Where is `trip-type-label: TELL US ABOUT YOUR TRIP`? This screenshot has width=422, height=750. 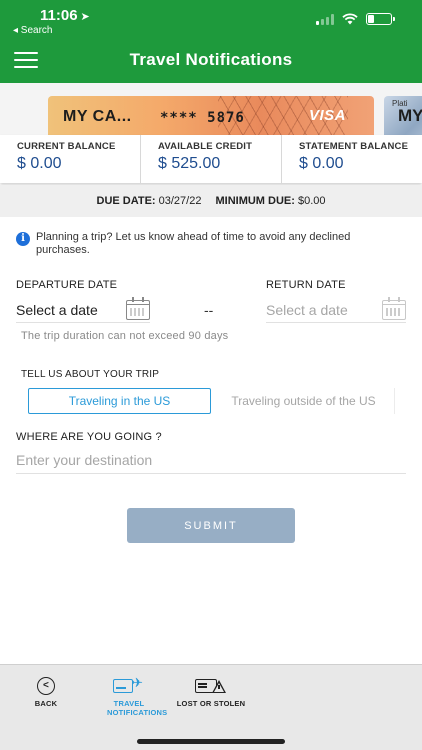 trip-type-label: TELL US ABOUT YOUR TRIP is located at coordinates (90, 374).